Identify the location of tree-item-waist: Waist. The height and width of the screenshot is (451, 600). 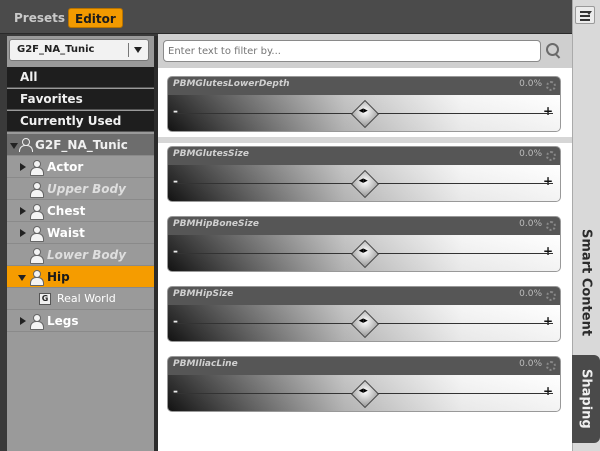
(80, 233).